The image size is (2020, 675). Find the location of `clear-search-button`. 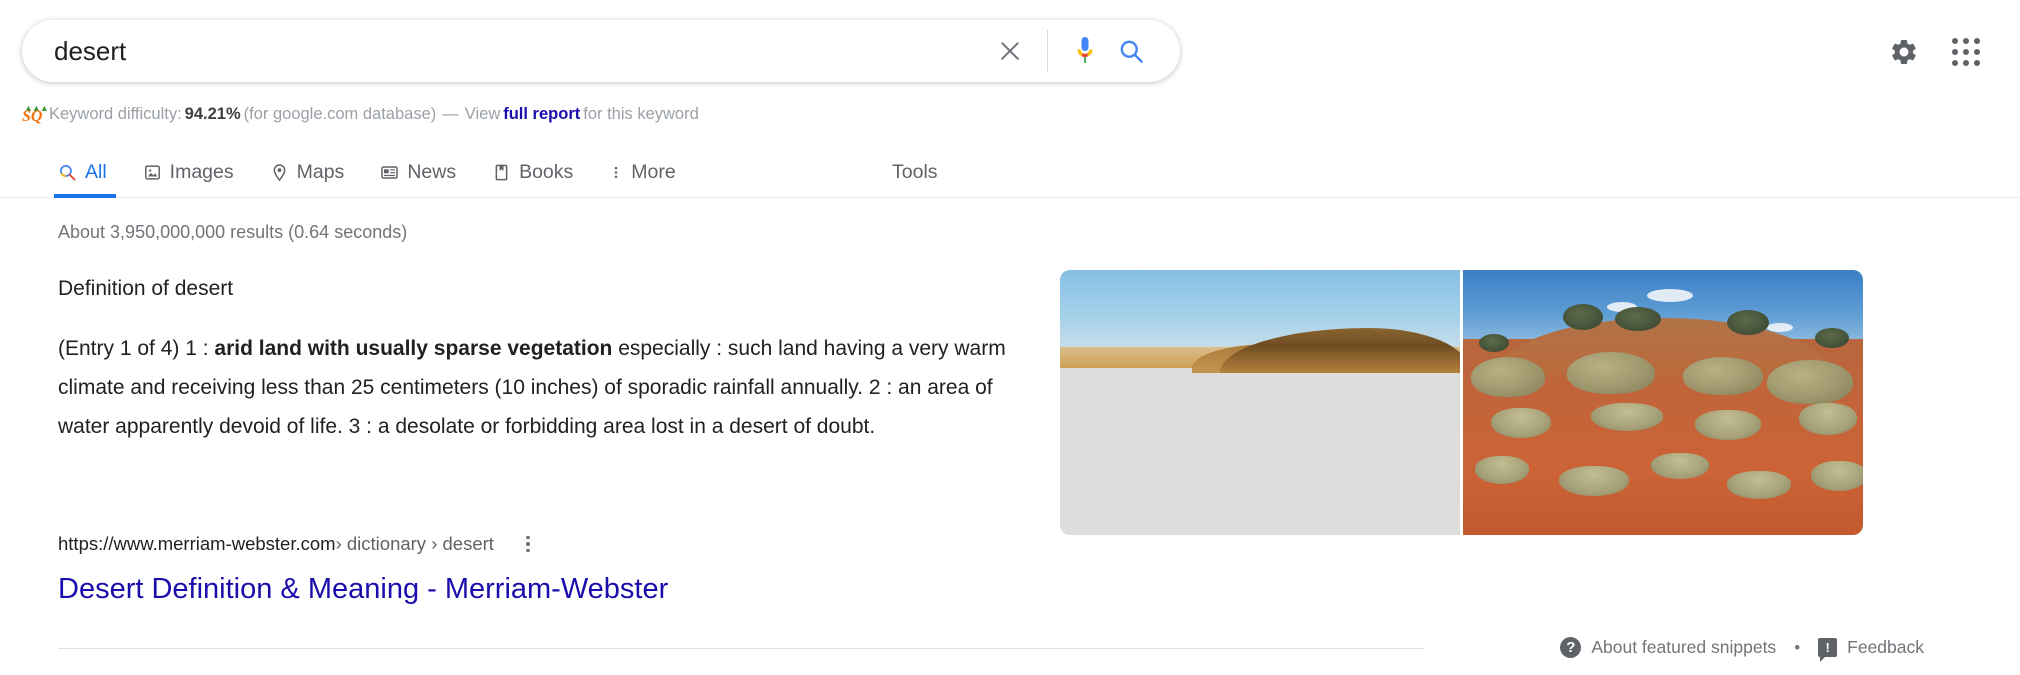

clear-search-button is located at coordinates (1010, 51).